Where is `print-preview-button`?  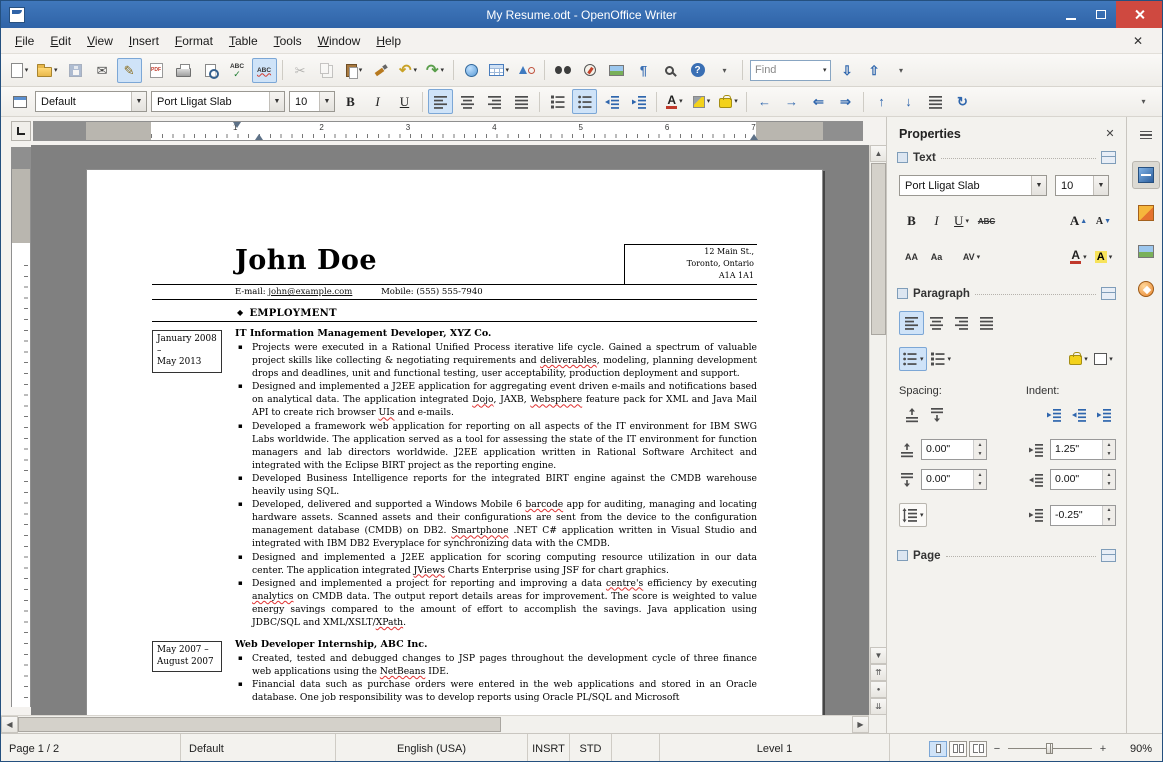 print-preview-button is located at coordinates (210, 70).